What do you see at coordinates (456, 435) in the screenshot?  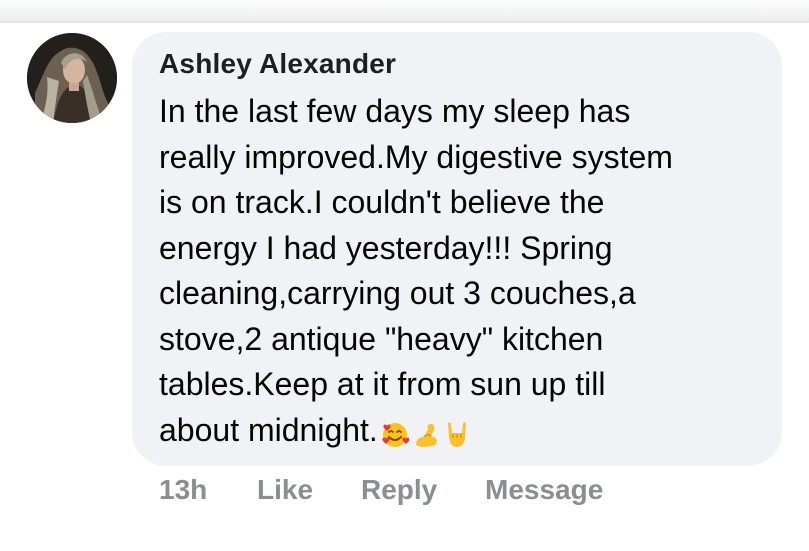 I see `sign-of-the-horns-icon` at bounding box center [456, 435].